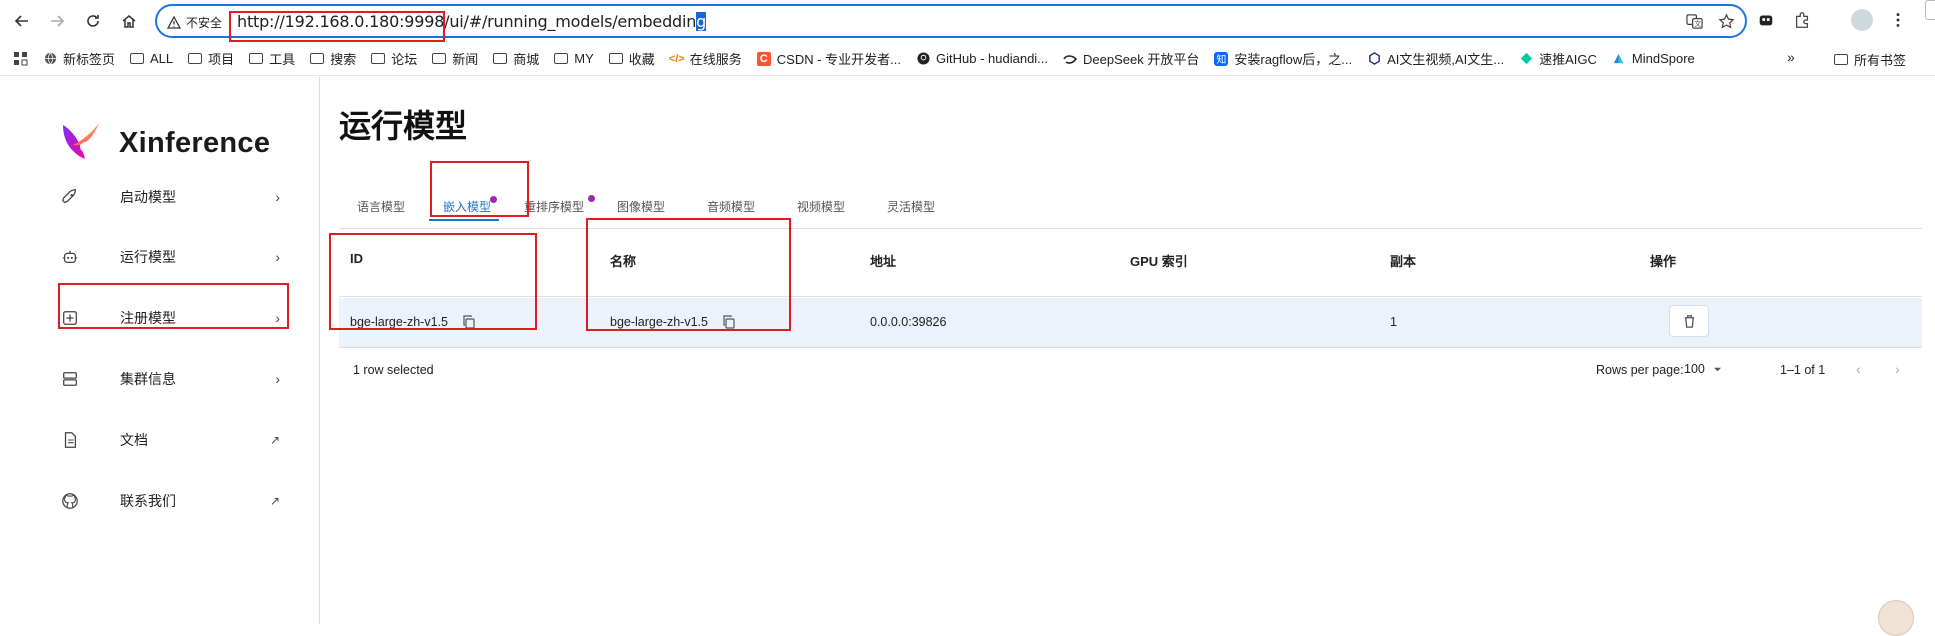 Image resolution: width=1935 pixels, height=636 pixels. I want to click on robot-icon, so click(70, 257).